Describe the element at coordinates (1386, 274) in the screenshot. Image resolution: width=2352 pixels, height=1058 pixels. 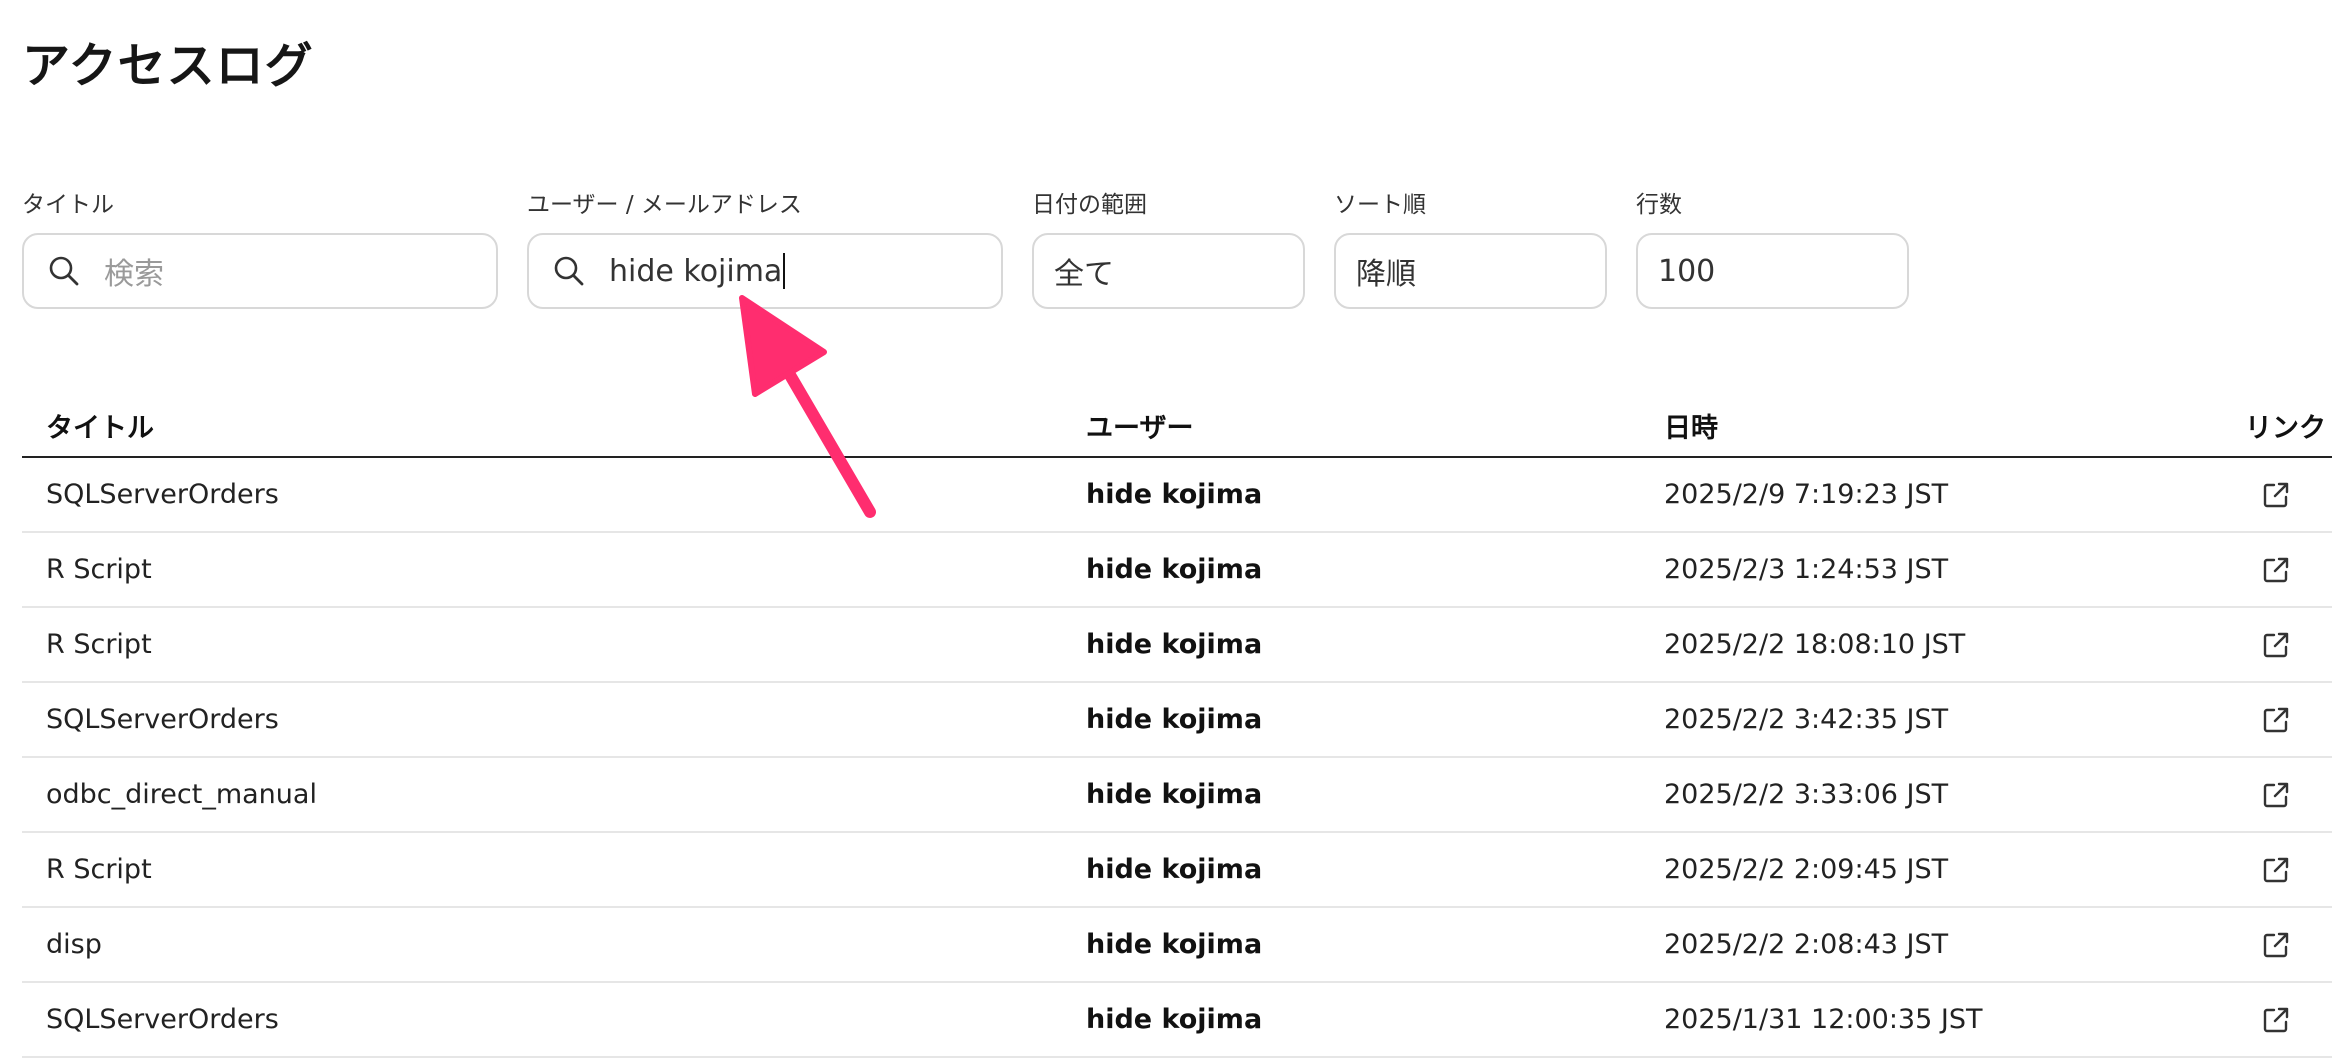
I see `sort-order-value: 降順` at that location.